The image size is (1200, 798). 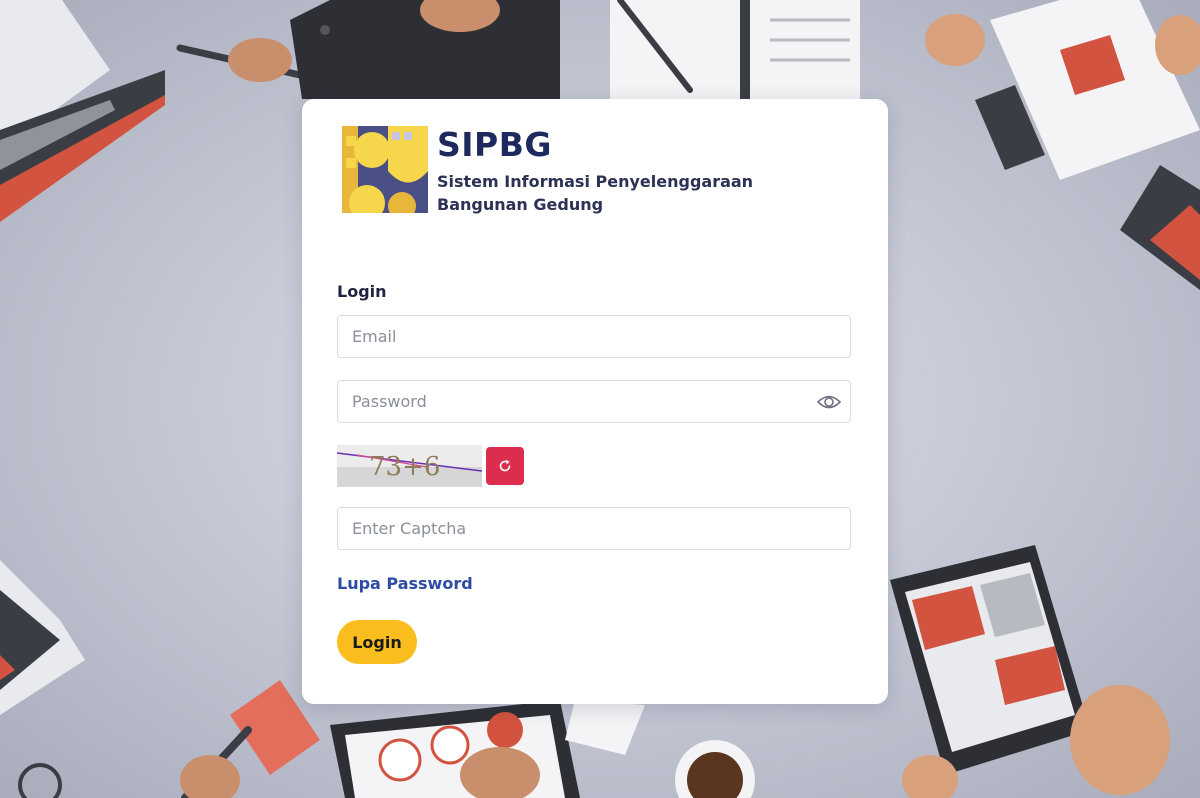 I want to click on forgot-password-link: Lupa Password, so click(x=405, y=583).